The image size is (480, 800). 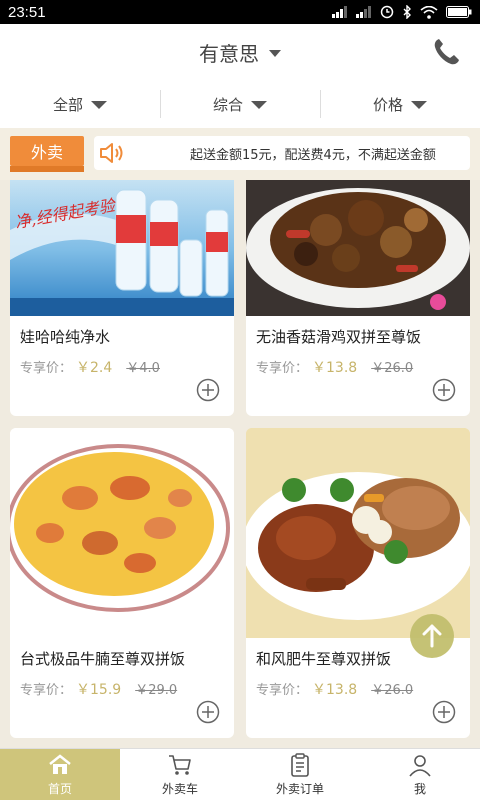 What do you see at coordinates (339, 12) in the screenshot?
I see `signal-icon` at bounding box center [339, 12].